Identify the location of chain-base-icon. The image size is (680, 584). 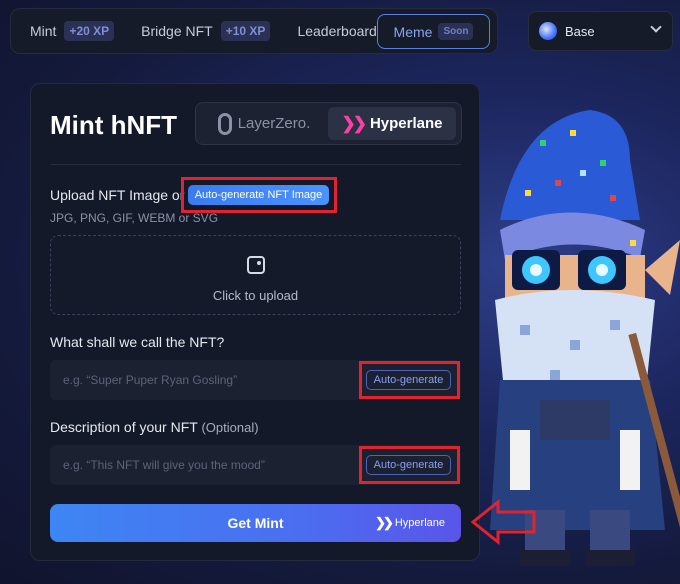
(548, 31).